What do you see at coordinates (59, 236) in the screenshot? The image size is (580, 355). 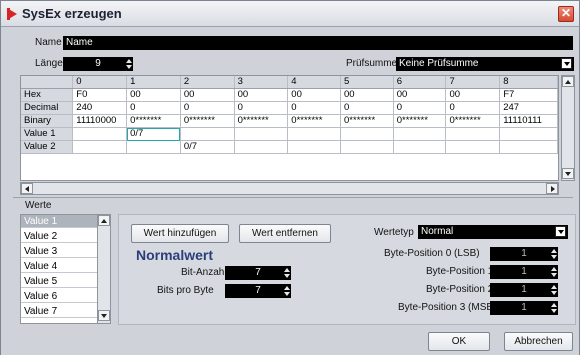 I see `list-item: Value 2` at bounding box center [59, 236].